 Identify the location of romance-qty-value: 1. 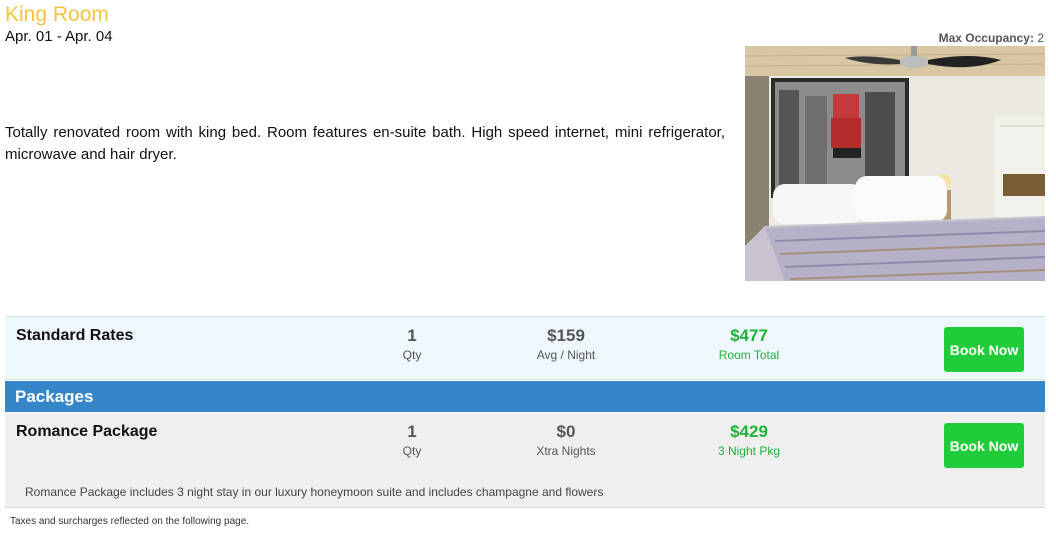
(412, 431).